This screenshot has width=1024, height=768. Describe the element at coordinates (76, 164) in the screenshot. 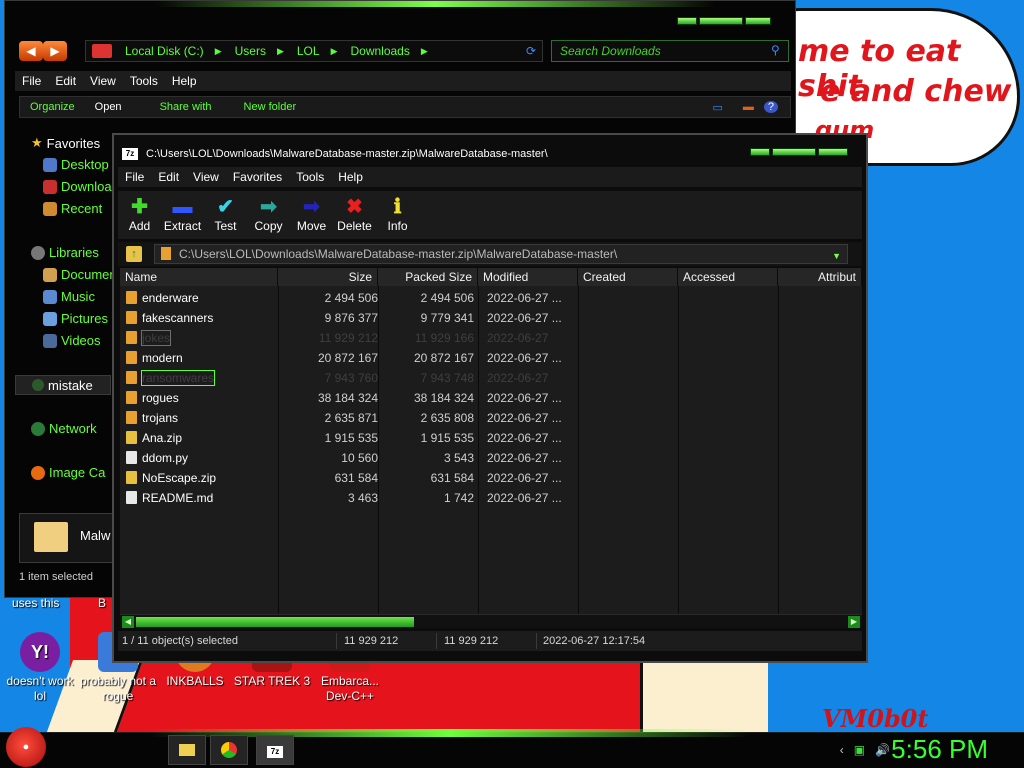

I see `nav-desktop: Desktop` at that location.